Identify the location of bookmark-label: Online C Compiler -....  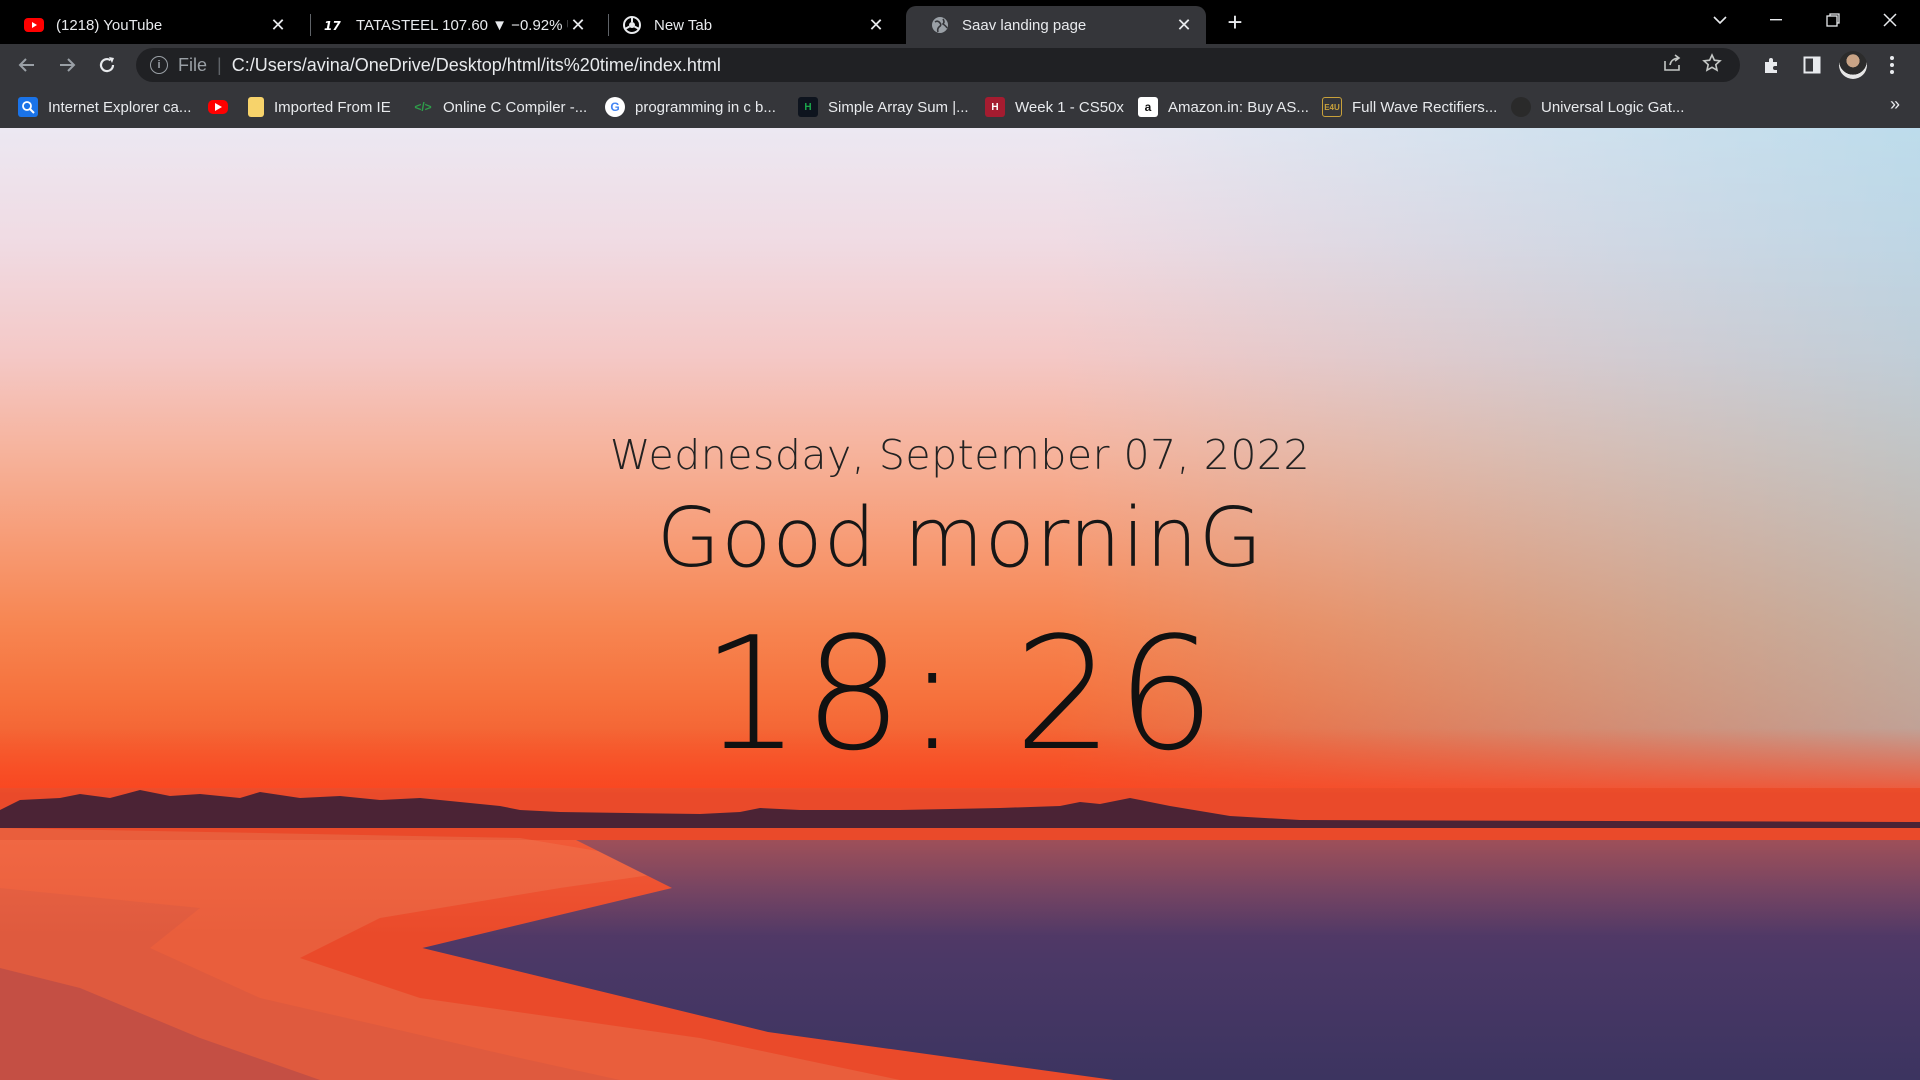
(515, 107).